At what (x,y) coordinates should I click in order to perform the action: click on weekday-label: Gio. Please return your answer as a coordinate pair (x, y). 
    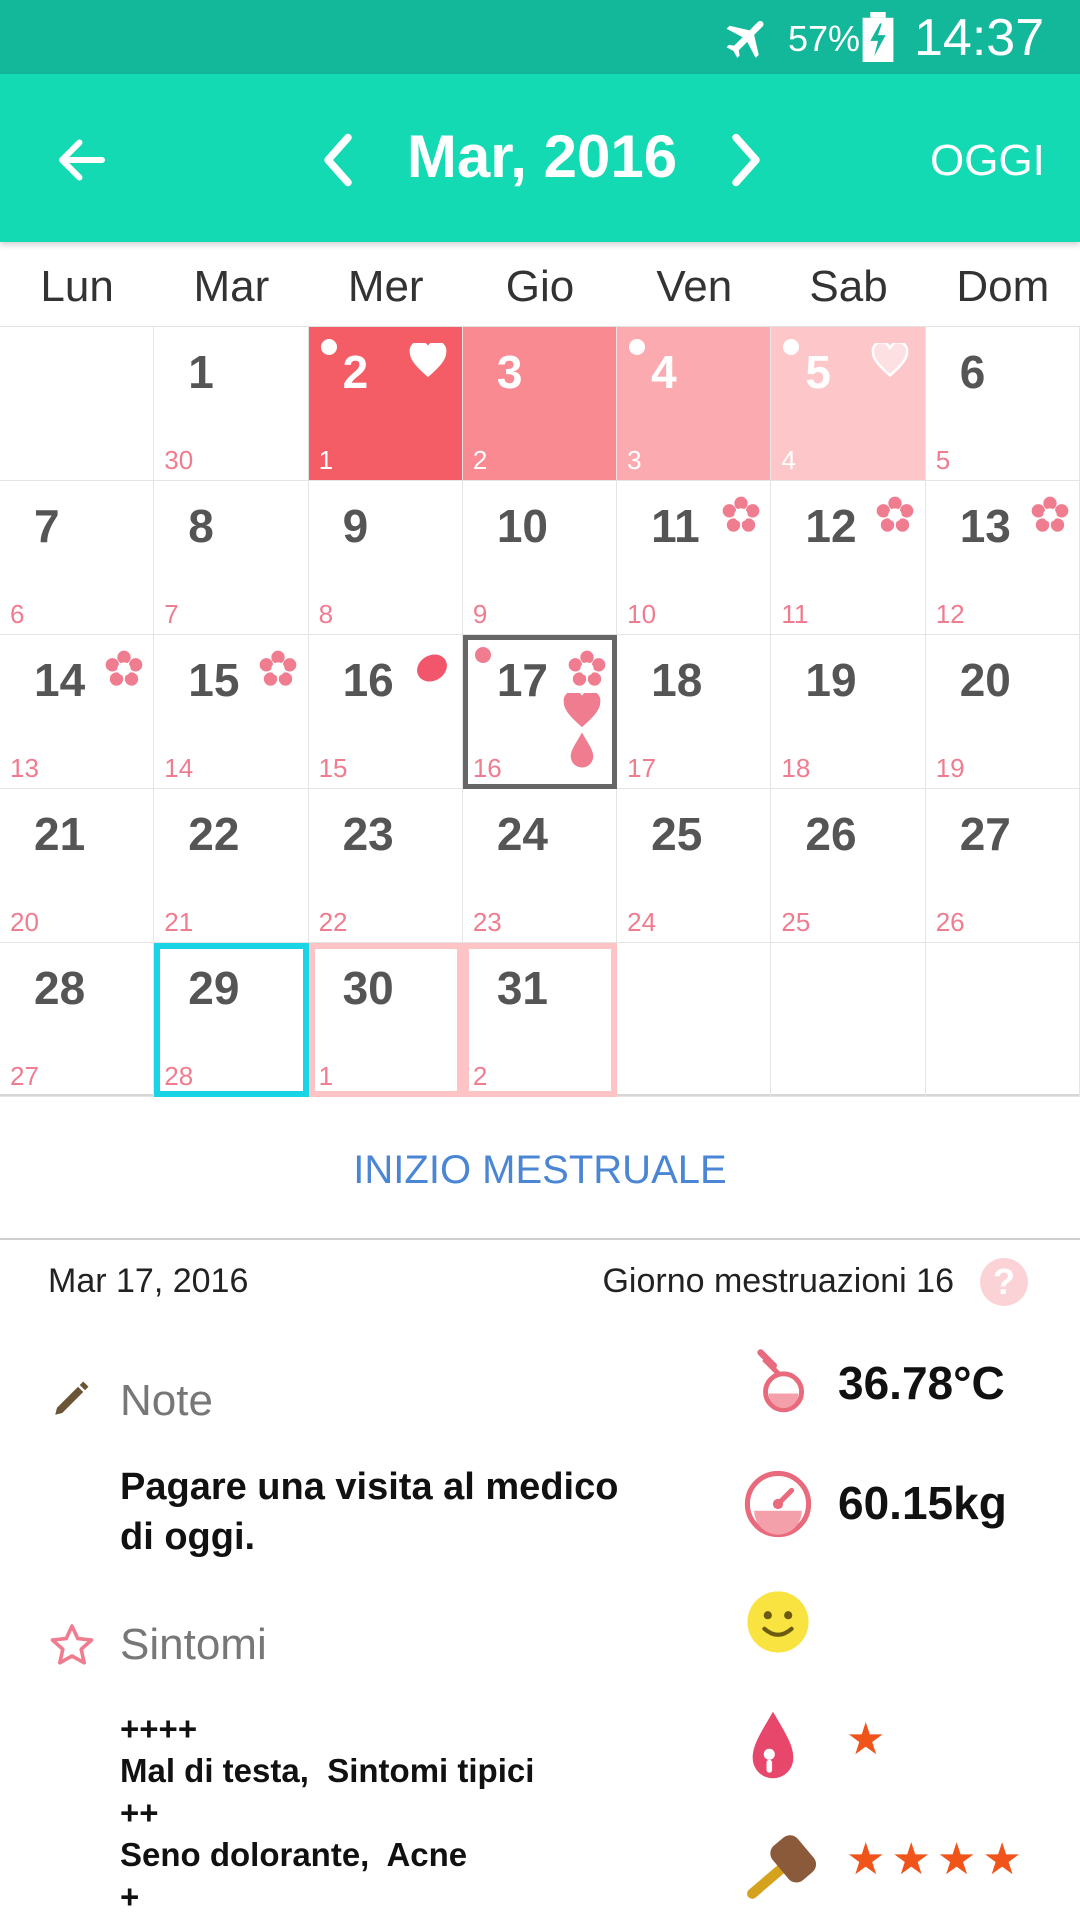
    Looking at the image, I should click on (540, 286).